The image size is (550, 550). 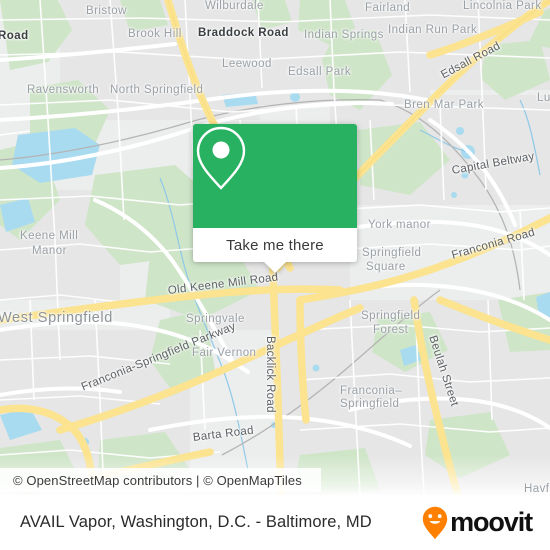 I want to click on destination-popup: Take me there, so click(x=275, y=198).